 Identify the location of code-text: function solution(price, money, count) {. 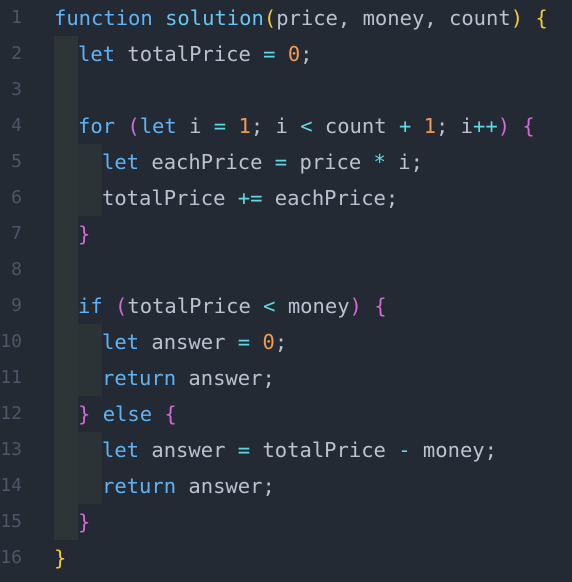
(301, 18).